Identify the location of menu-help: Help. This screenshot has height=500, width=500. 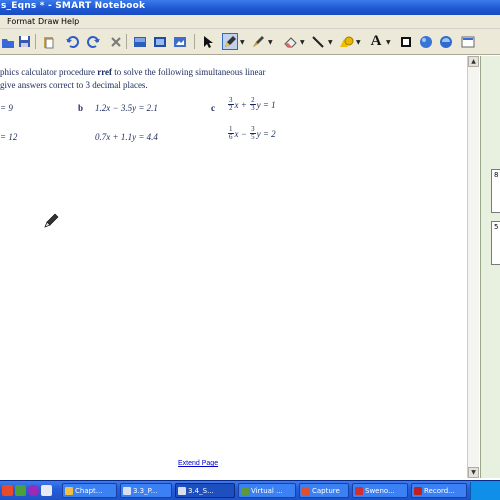
(70, 21).